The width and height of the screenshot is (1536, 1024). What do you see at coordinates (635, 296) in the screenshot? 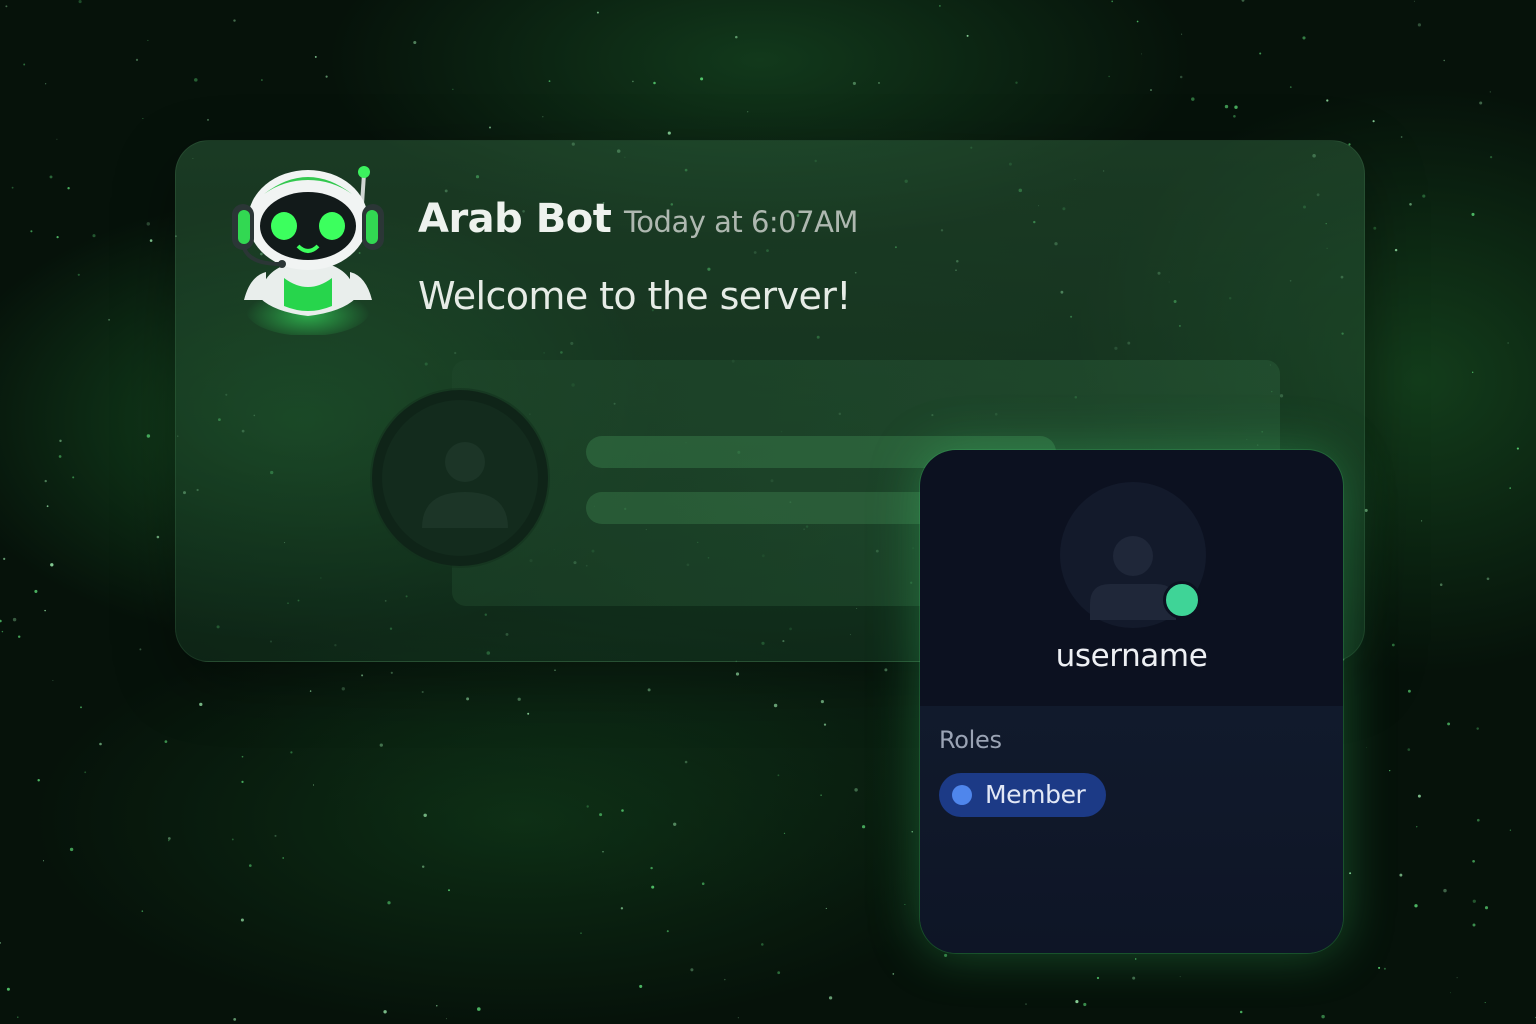
I see `message-content: Welcome to the server!` at bounding box center [635, 296].